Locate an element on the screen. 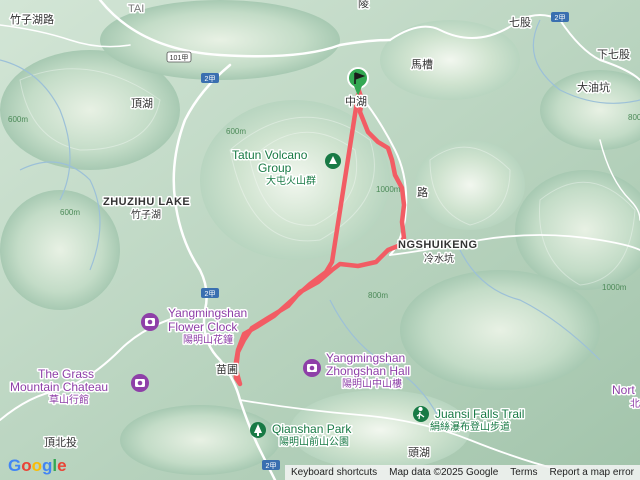  park-label-en: Juansi Falls Trail is located at coordinates (480, 414).